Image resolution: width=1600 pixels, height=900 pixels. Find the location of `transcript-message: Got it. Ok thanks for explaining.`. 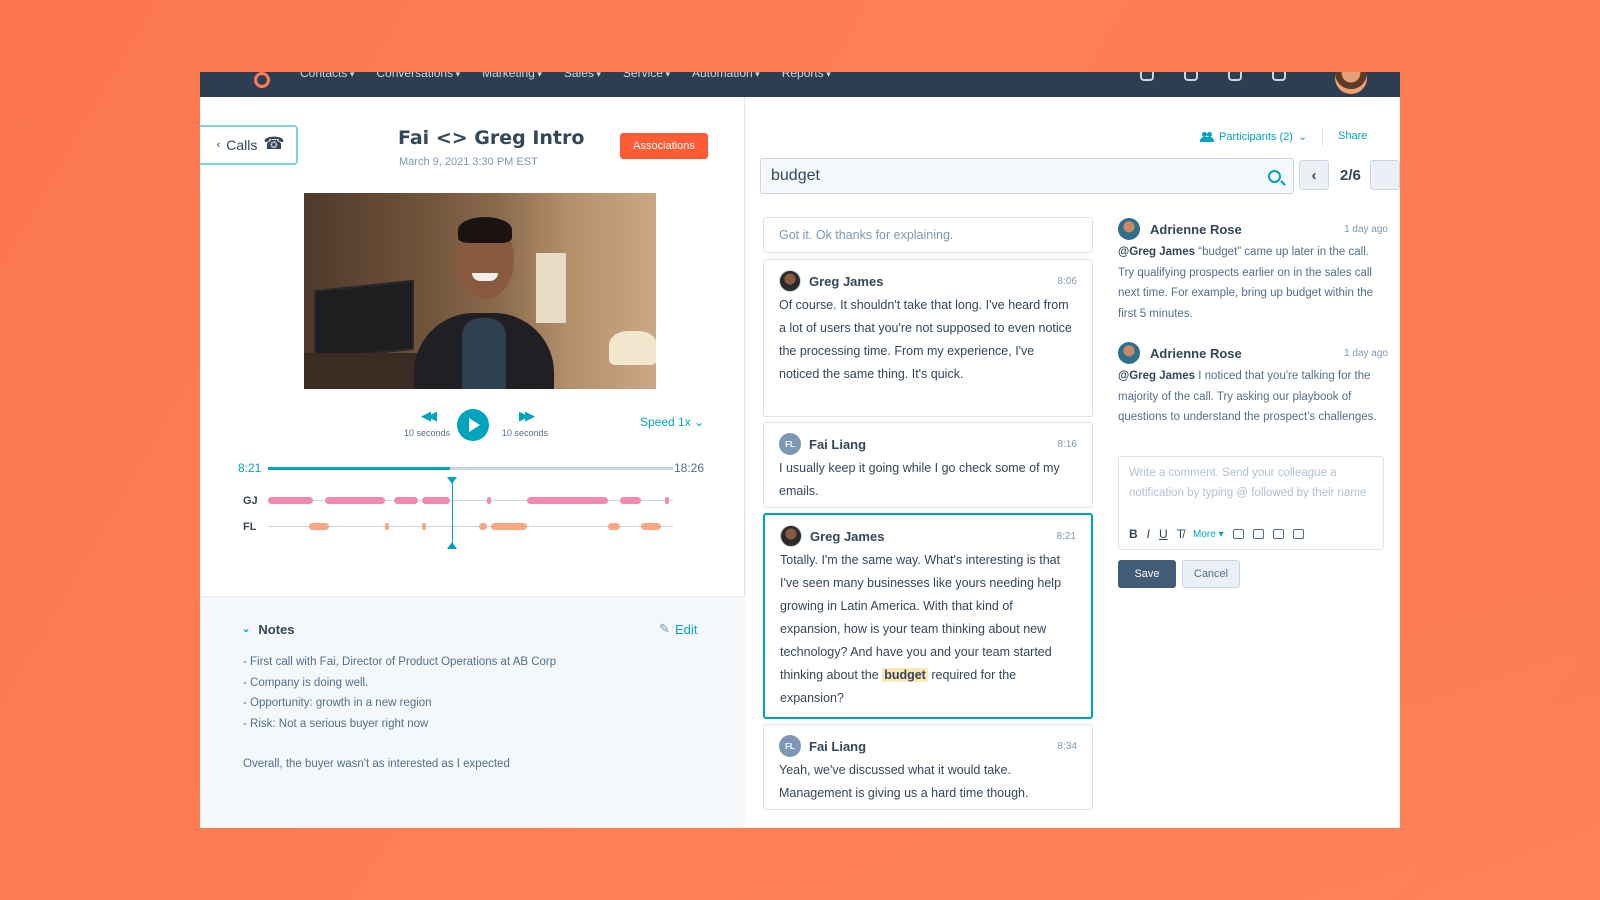

transcript-message: Got it. Ok thanks for explaining. is located at coordinates (928, 235).